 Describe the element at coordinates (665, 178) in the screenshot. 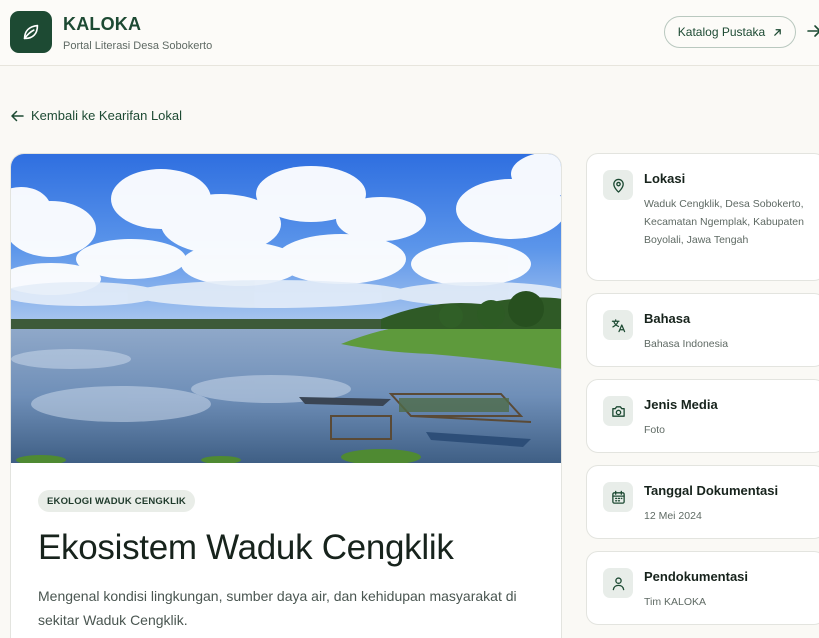

I see `info-label-location: Lokasi` at that location.